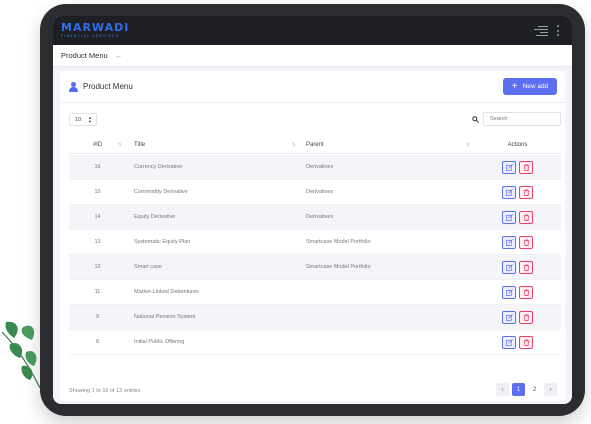 This screenshot has width=591, height=424. Describe the element at coordinates (78, 119) in the screenshot. I see `page-length-value: 10` at that location.